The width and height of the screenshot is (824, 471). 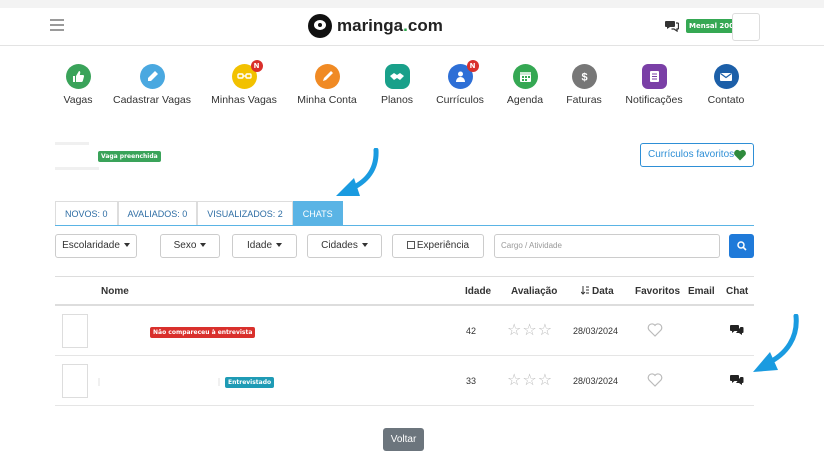 I want to click on top-strip, so click(x=412, y=4).